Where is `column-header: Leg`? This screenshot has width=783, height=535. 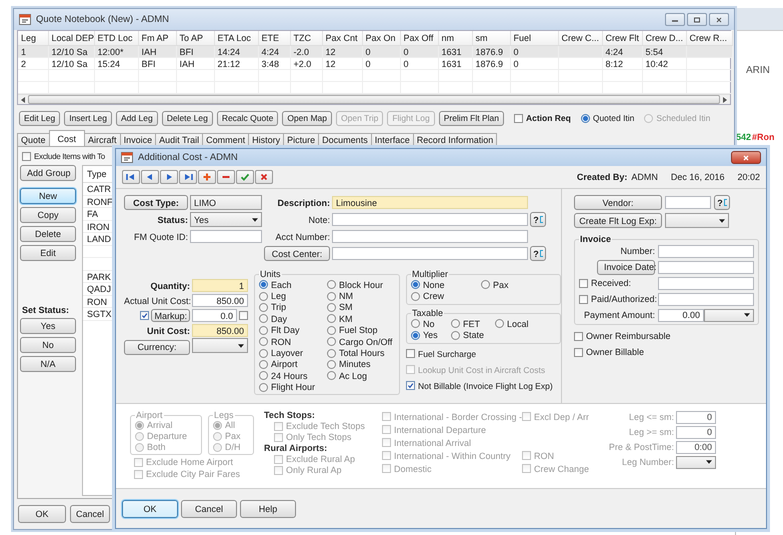 column-header: Leg is located at coordinates (33, 38).